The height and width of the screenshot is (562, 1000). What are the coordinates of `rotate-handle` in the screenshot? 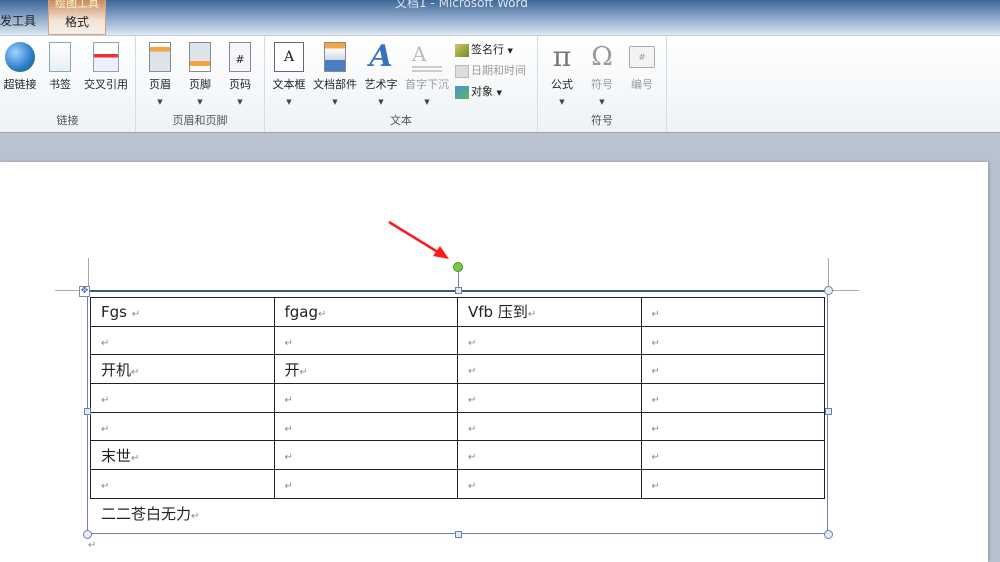 It's located at (458, 267).